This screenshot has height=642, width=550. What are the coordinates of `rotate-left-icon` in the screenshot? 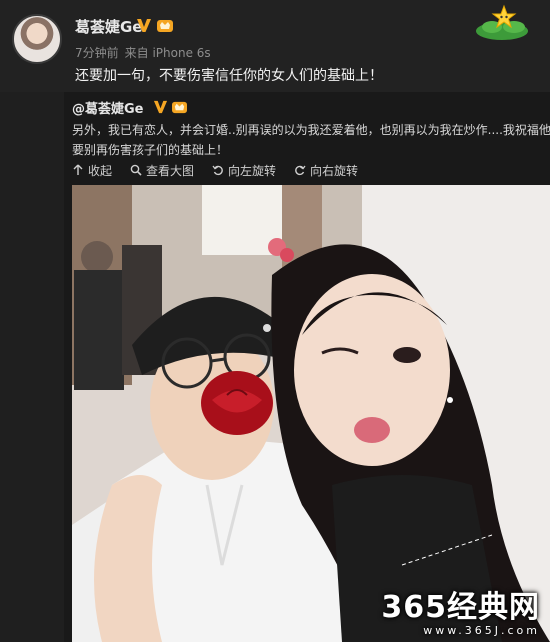 It's located at (217, 170).